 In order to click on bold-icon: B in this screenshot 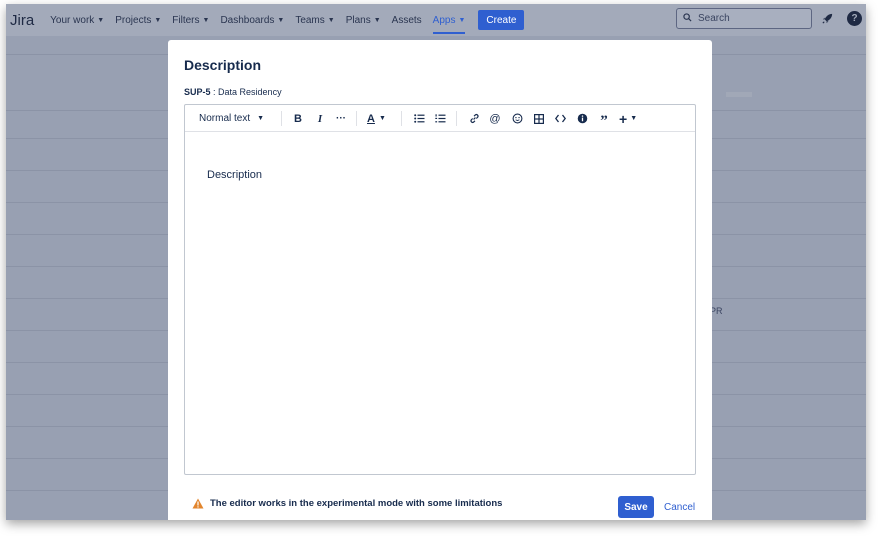, I will do `click(298, 118)`.